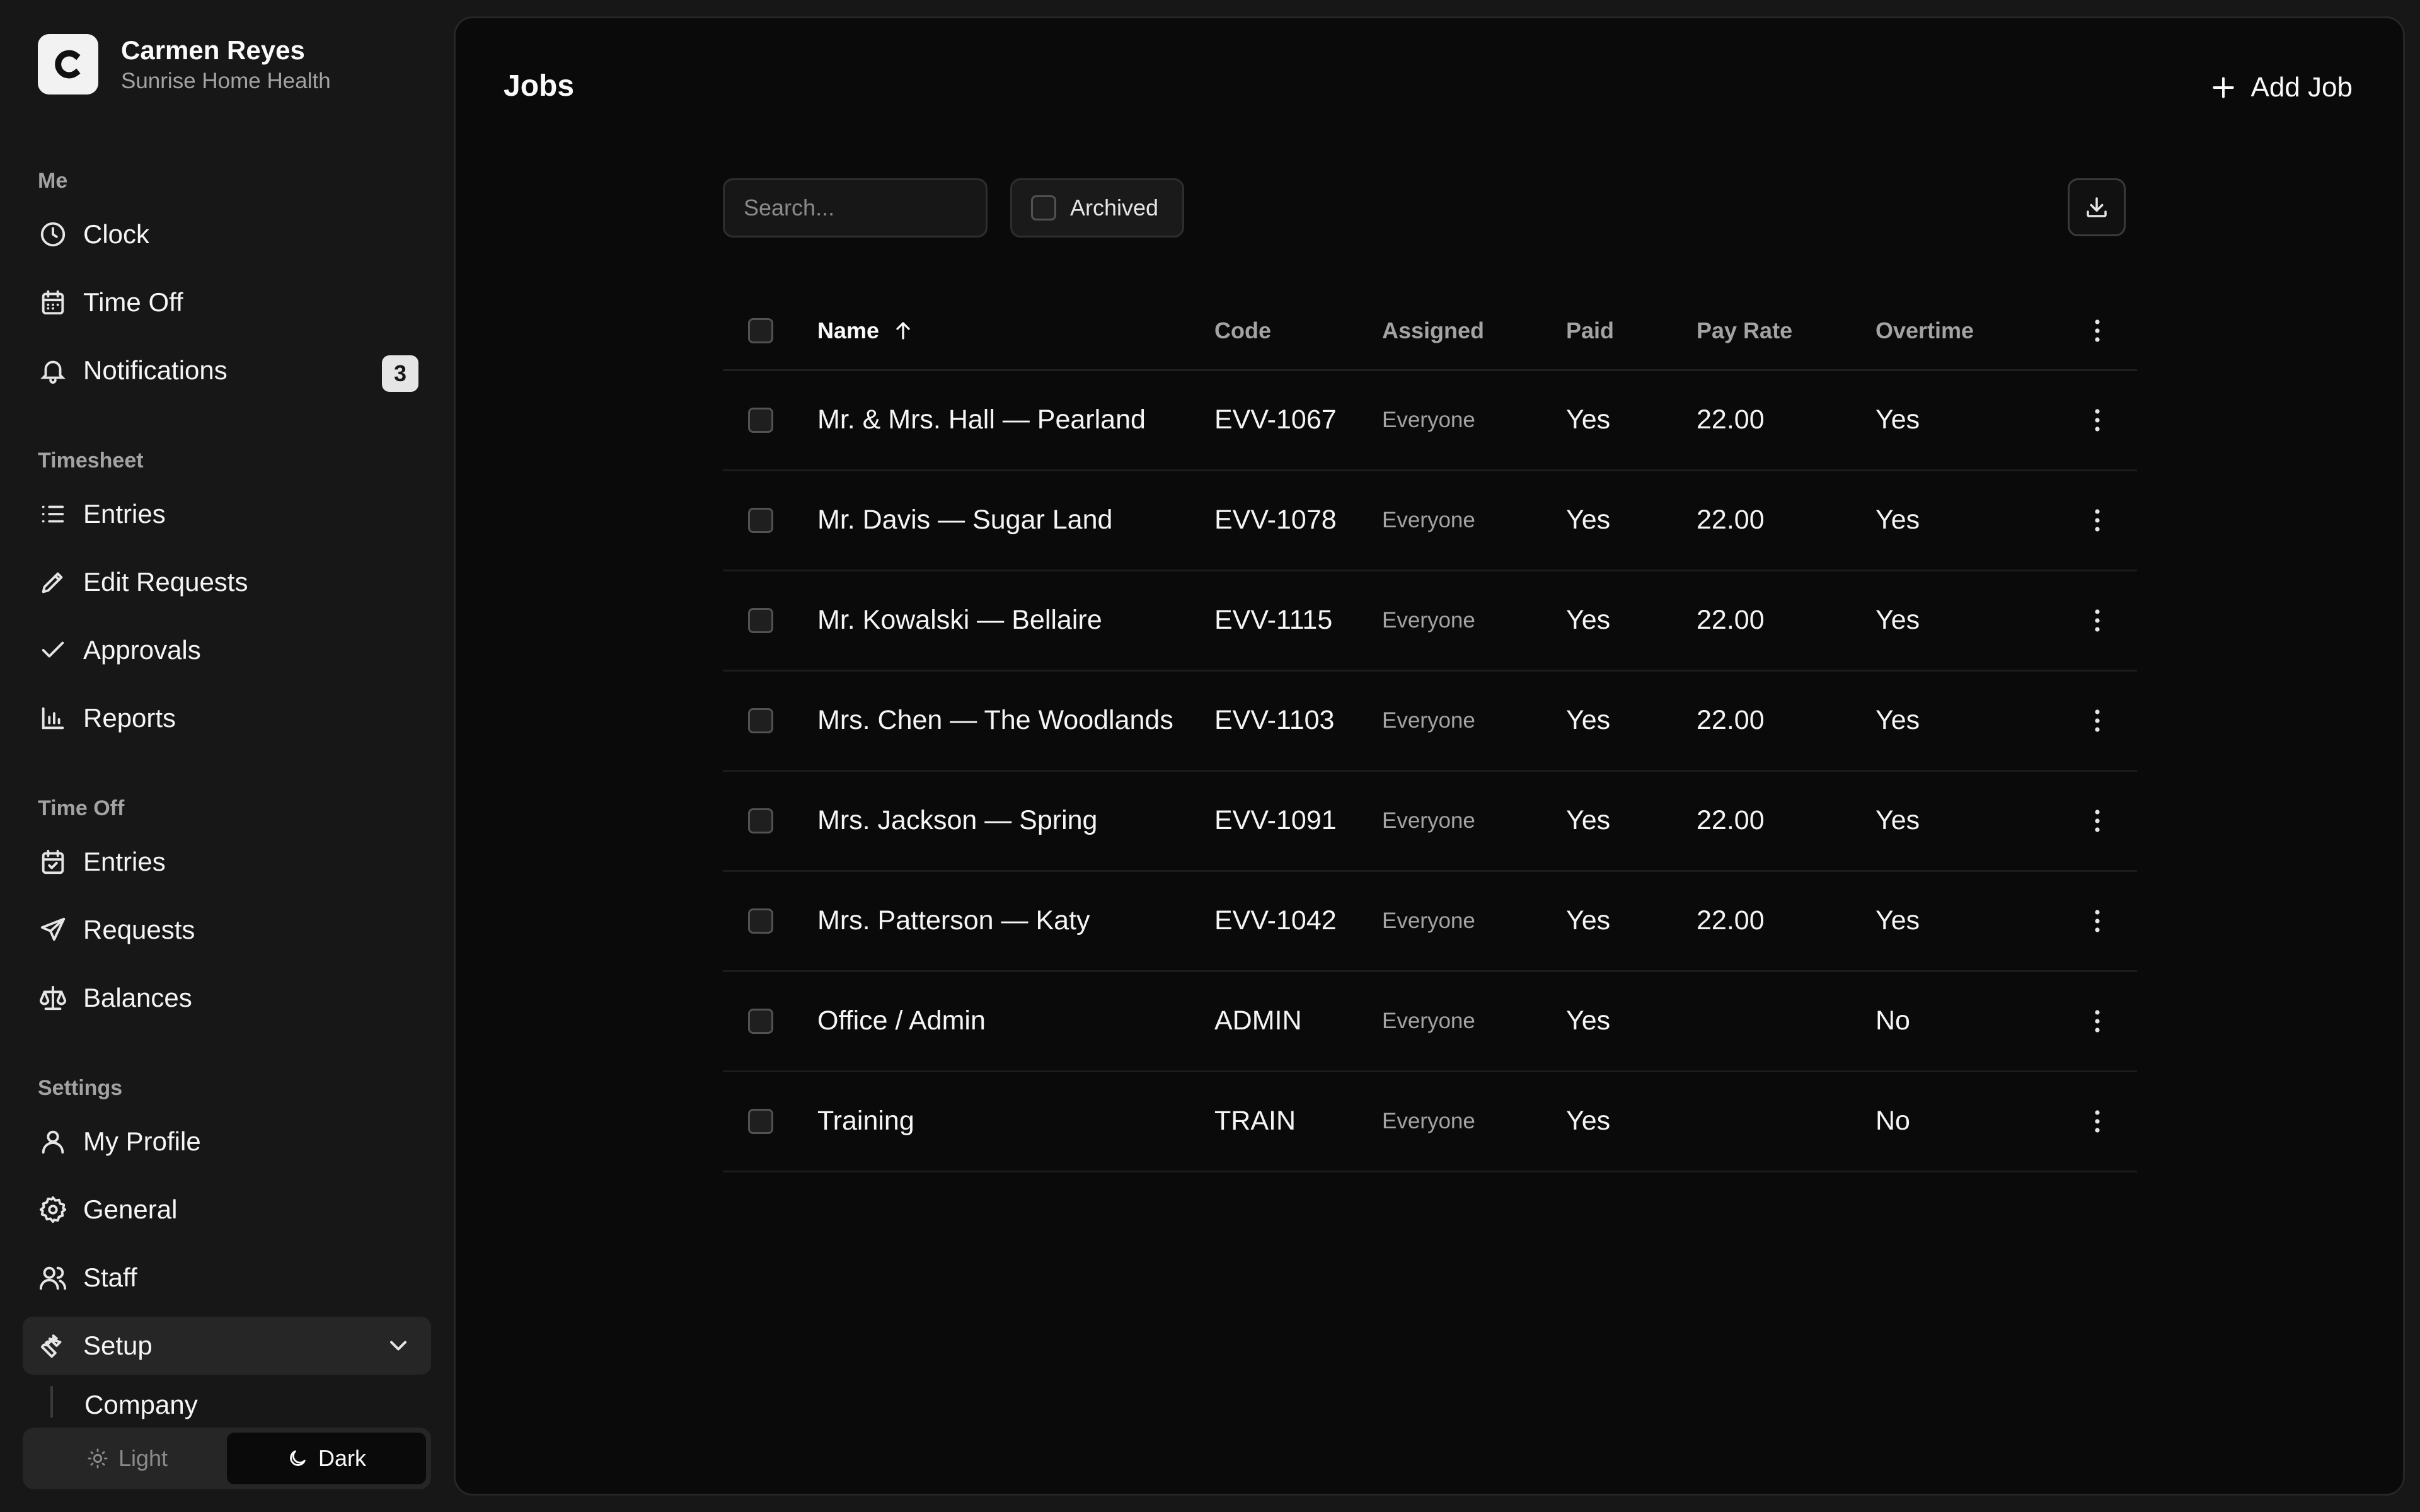  Describe the element at coordinates (342, 1458) in the screenshot. I see `theme-dark-label: Dark` at that location.